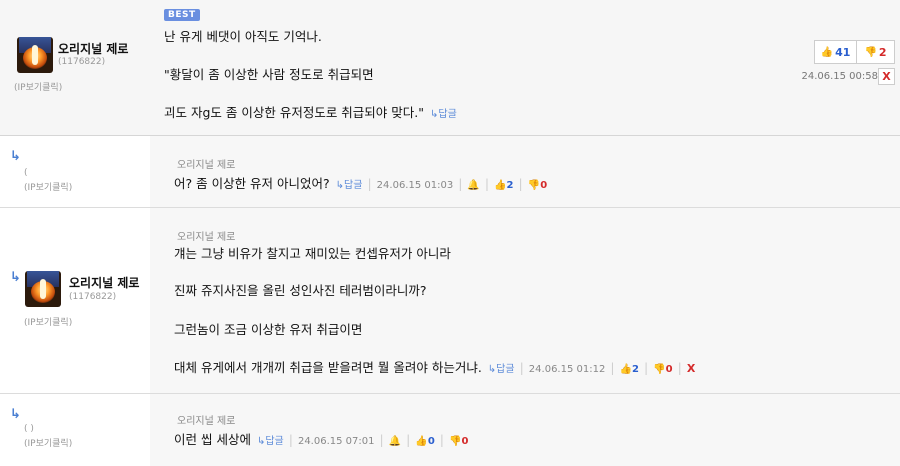 This screenshot has height=466, width=900. Describe the element at coordinates (75, 67) in the screenshot. I see `best-author-column: 오리지널 제로 (1176822) (IP보기클릭)` at that location.